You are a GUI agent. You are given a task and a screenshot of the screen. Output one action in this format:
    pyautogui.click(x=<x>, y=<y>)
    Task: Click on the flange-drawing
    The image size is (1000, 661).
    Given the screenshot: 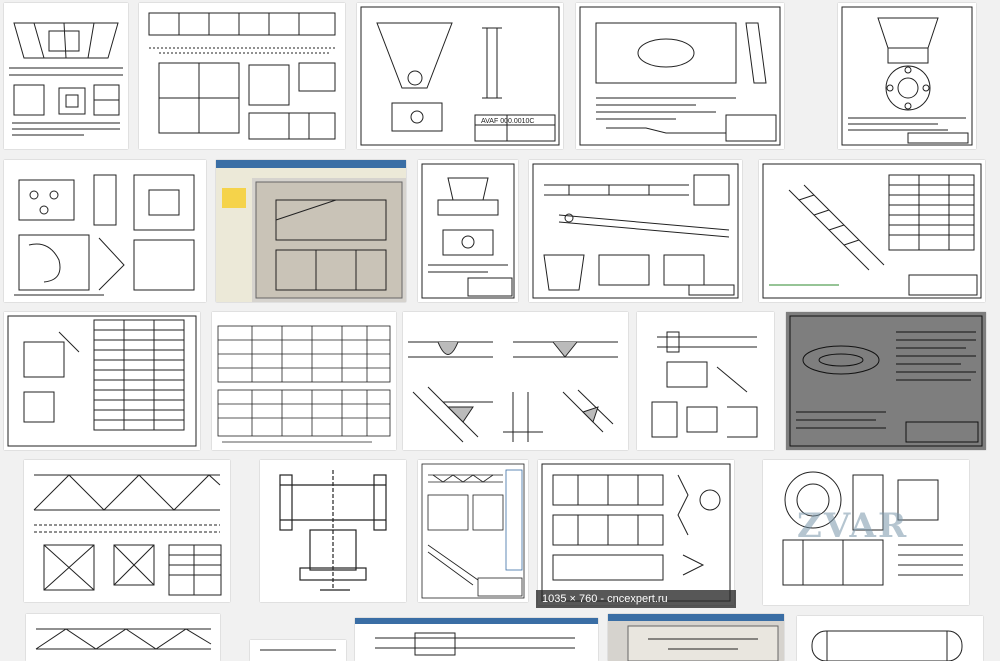 What is the action you would take?
    pyautogui.click(x=333, y=530)
    